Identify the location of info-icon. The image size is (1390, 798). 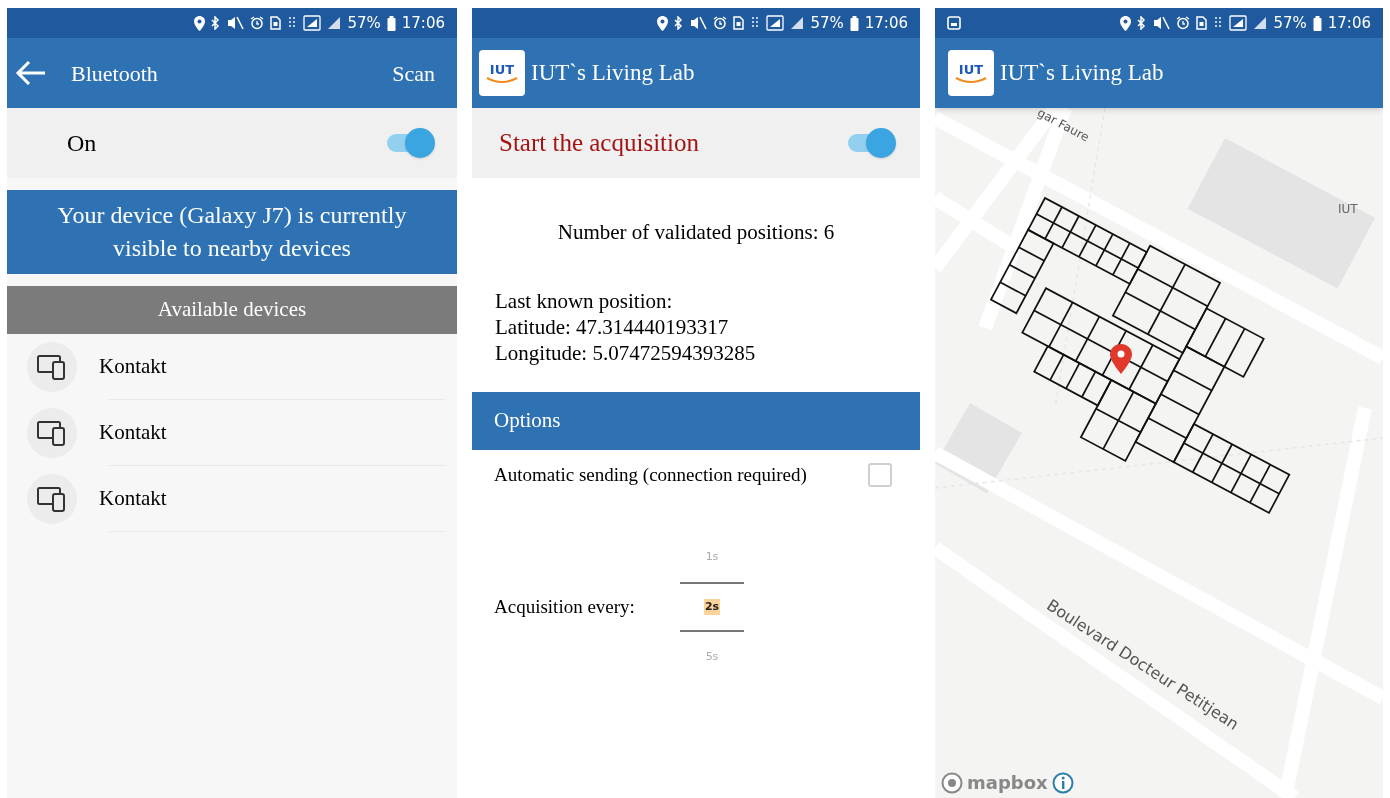
(1062, 783).